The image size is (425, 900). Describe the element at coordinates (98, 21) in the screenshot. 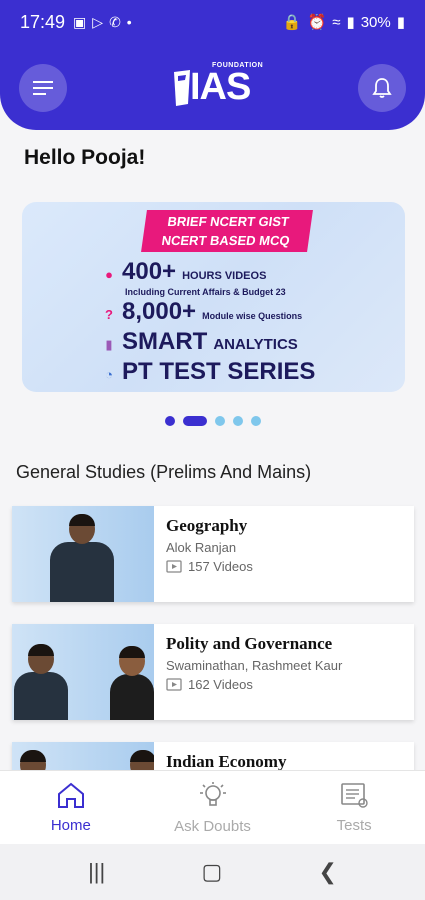

I see `play-store-icon: ▷` at that location.